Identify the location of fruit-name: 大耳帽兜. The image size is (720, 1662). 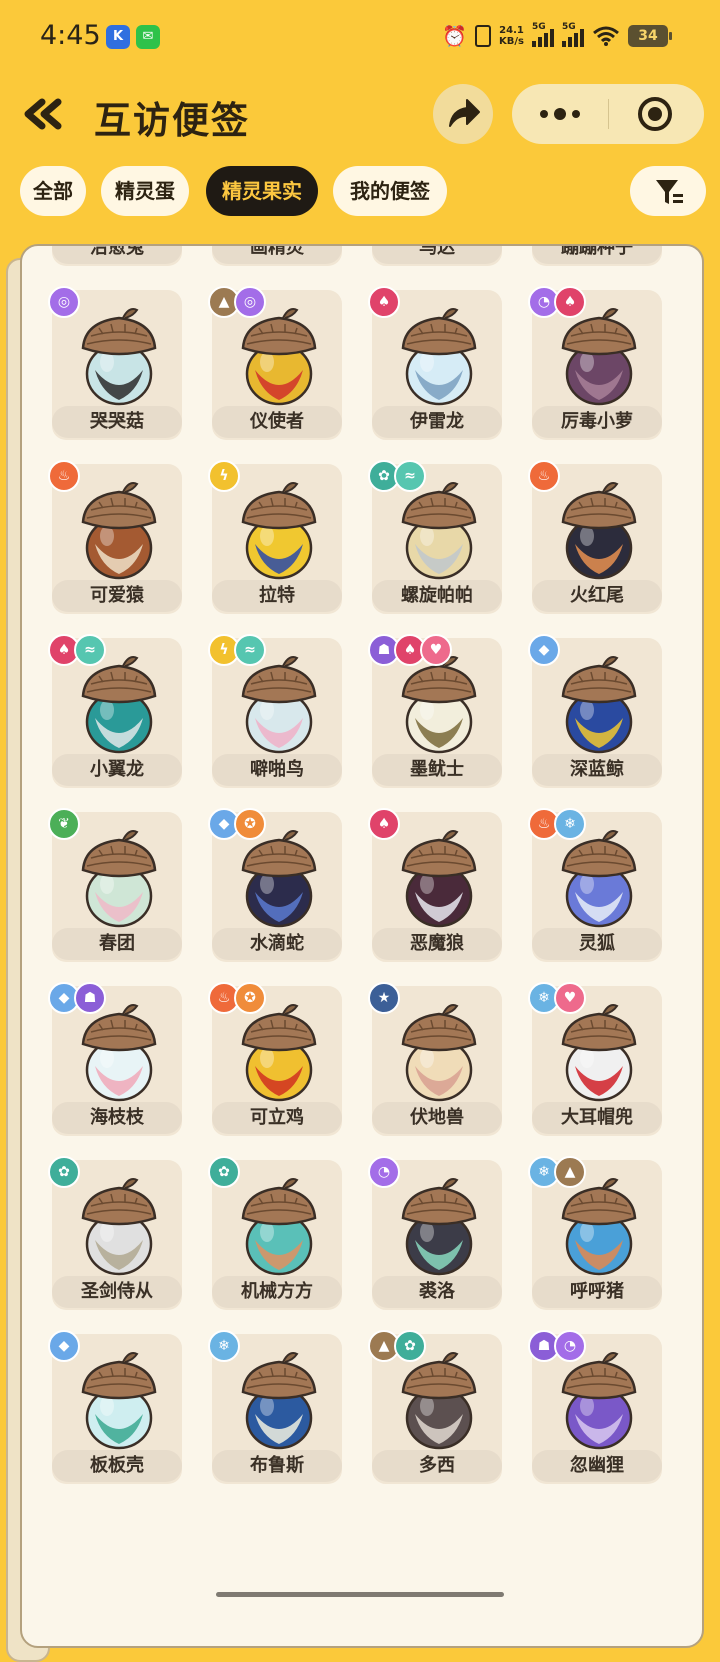
(597, 1118).